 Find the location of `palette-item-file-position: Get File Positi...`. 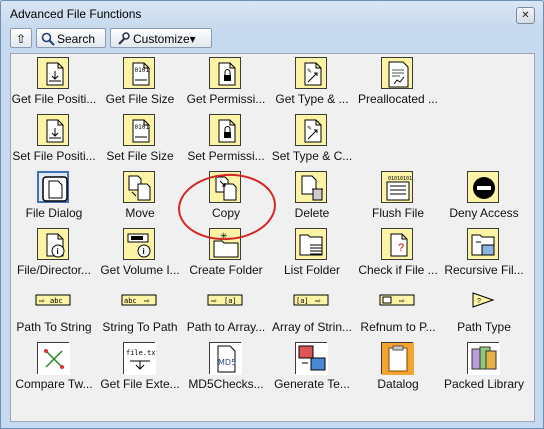

palette-item-file-position: Get File Positi... is located at coordinates (54, 84).